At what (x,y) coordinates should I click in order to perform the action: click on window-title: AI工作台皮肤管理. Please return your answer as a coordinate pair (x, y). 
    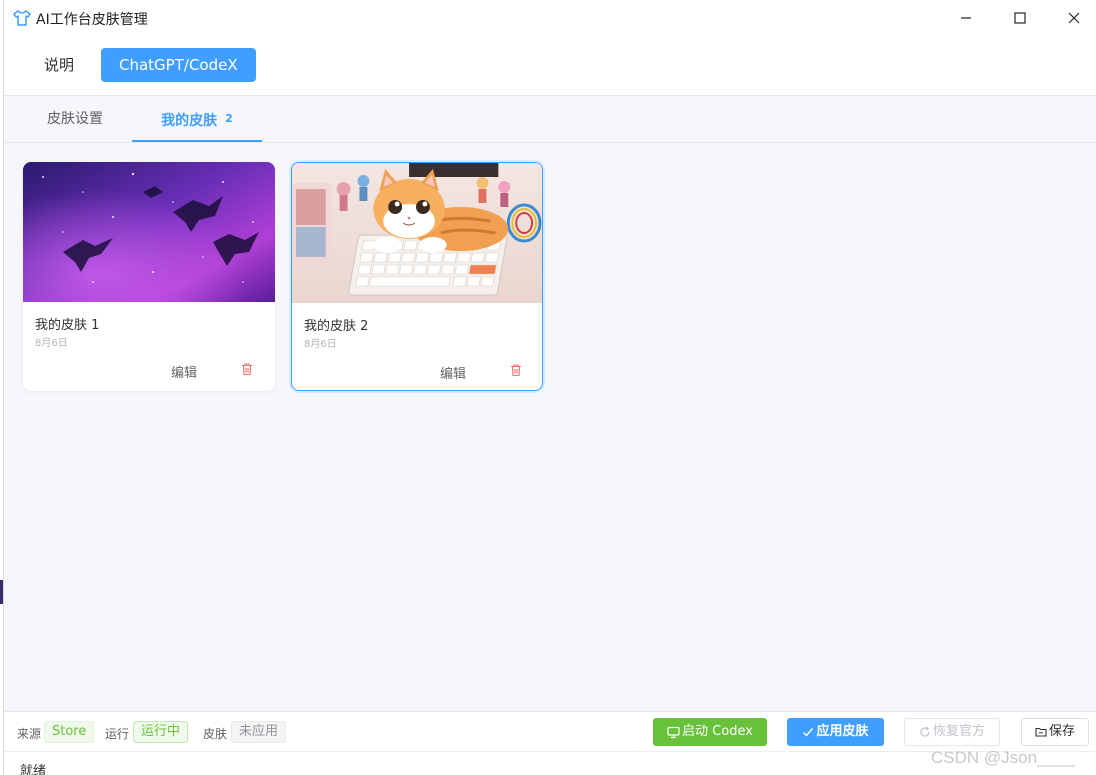
    Looking at the image, I should click on (92, 20).